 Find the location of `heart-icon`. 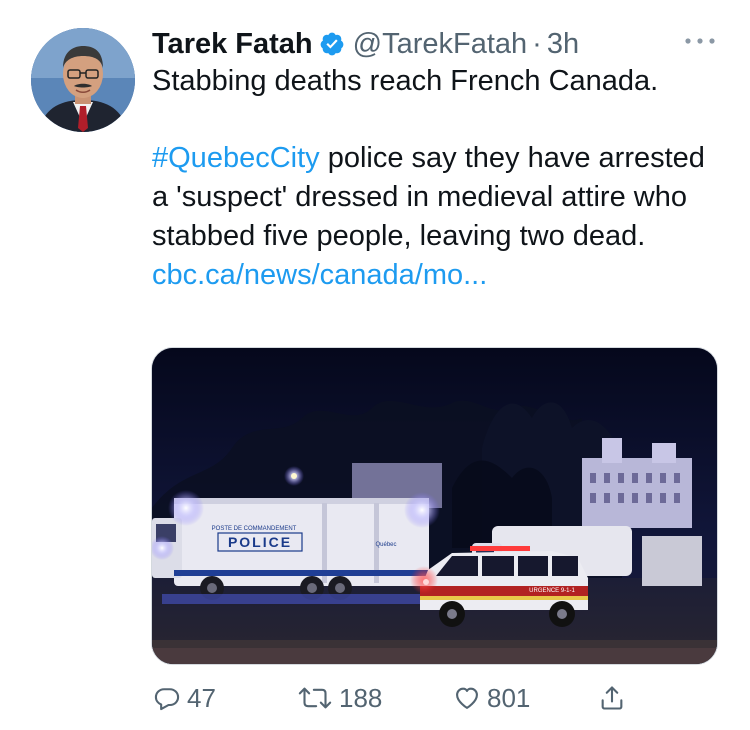

heart-icon is located at coordinates (467, 698).